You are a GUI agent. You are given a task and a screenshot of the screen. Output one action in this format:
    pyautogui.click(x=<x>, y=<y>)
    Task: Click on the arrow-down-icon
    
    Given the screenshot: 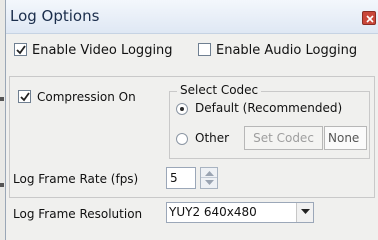 What is the action you would take?
    pyautogui.click(x=209, y=182)
    